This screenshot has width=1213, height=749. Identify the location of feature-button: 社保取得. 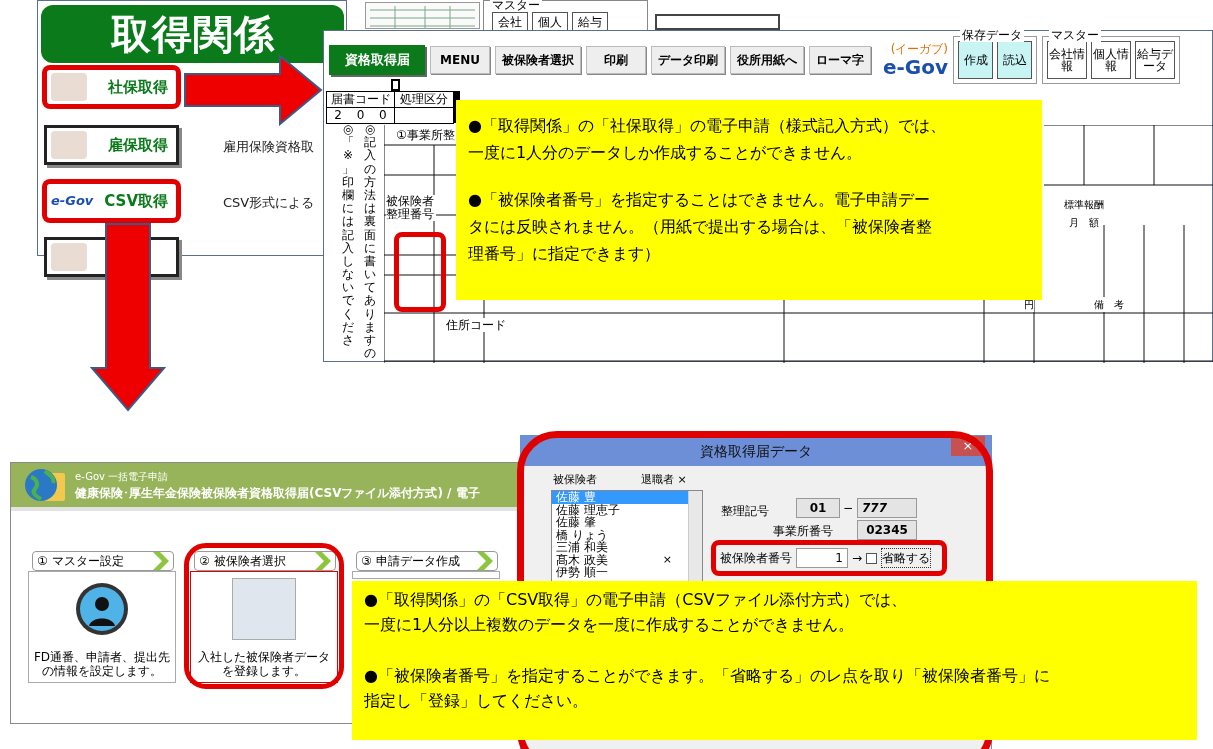
(111, 87).